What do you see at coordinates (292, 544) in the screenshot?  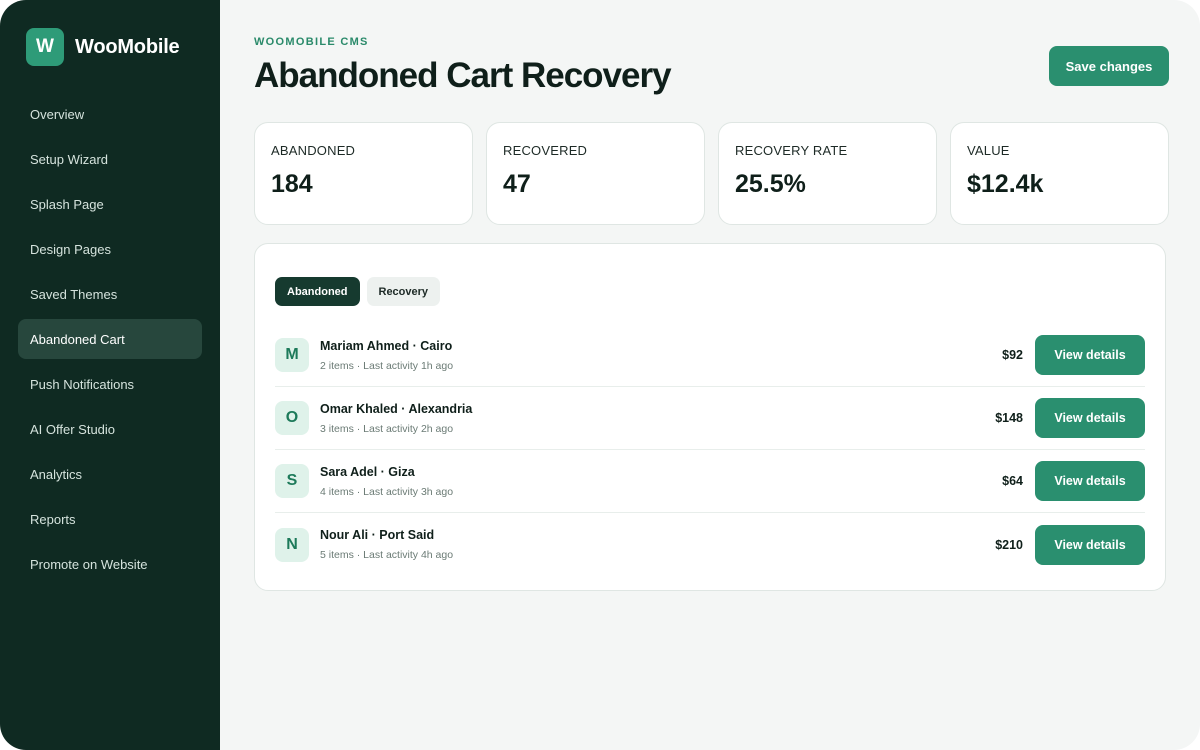 I see `avatar: N` at bounding box center [292, 544].